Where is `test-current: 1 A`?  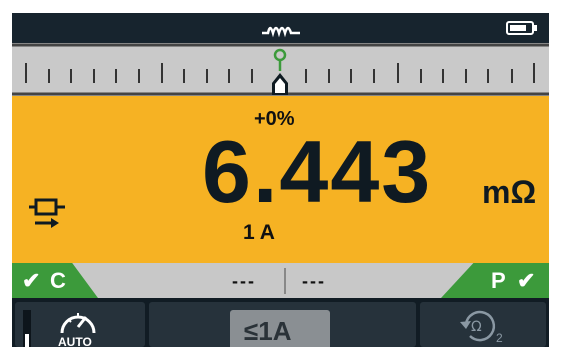
test-current: 1 A is located at coordinates (259, 232).